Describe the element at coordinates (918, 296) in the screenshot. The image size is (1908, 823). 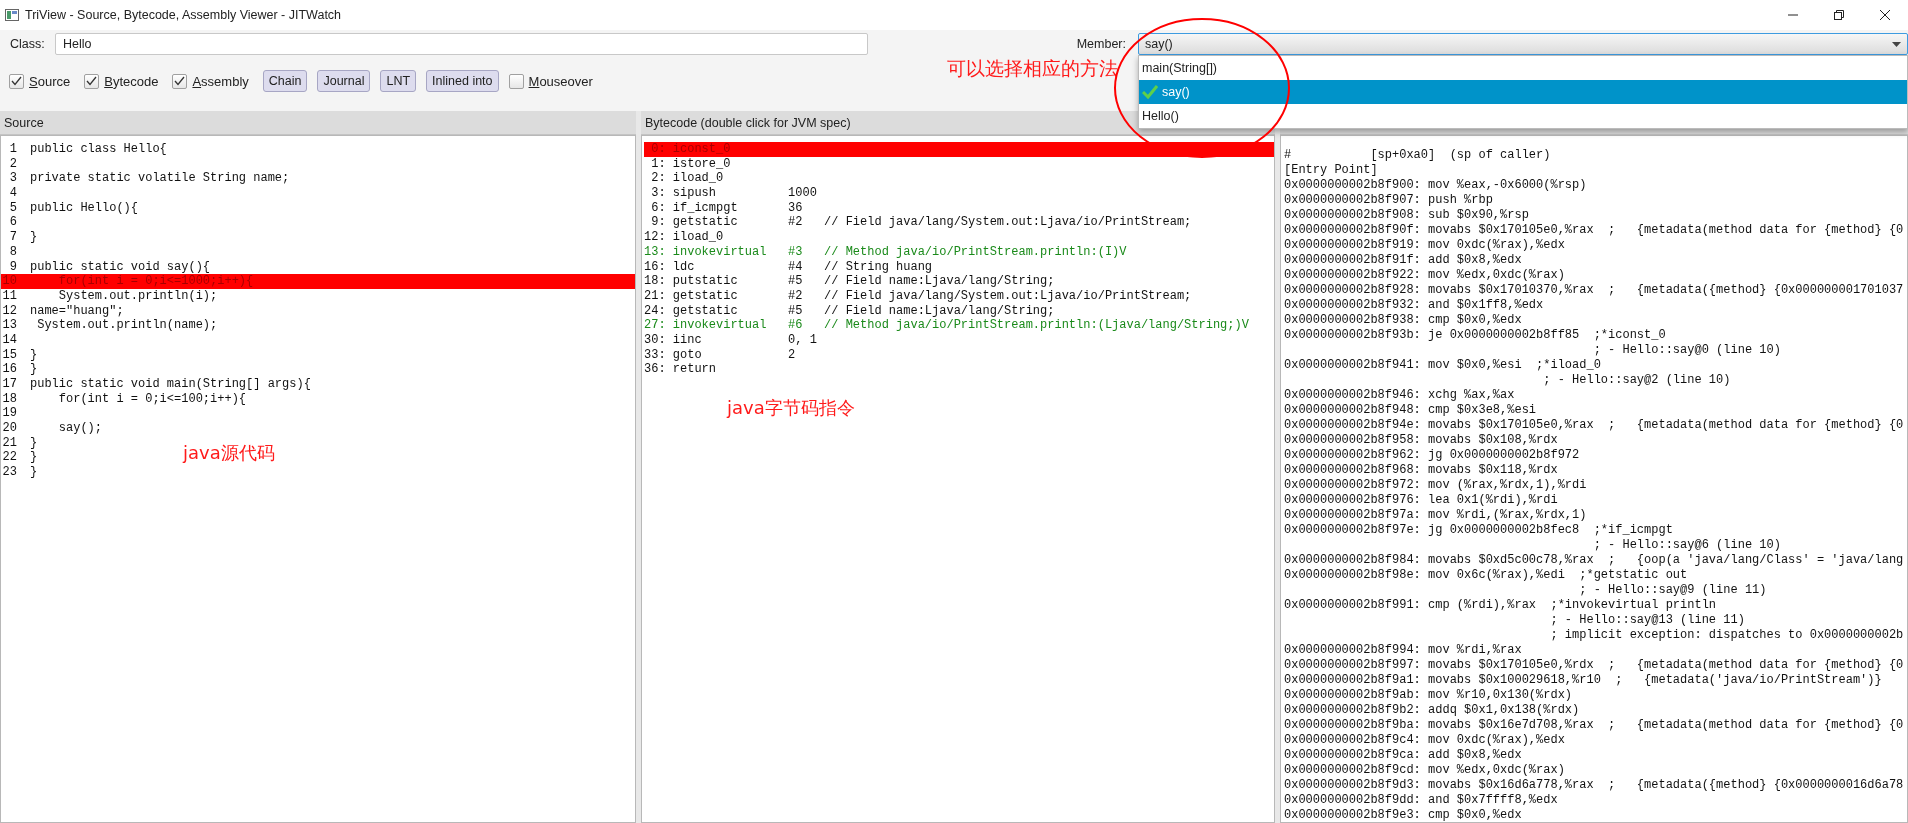
I see `bytecode-line: 21: getstatic #2 // Field java/lang/System.out:Ljava/io/PrintStream;` at that location.